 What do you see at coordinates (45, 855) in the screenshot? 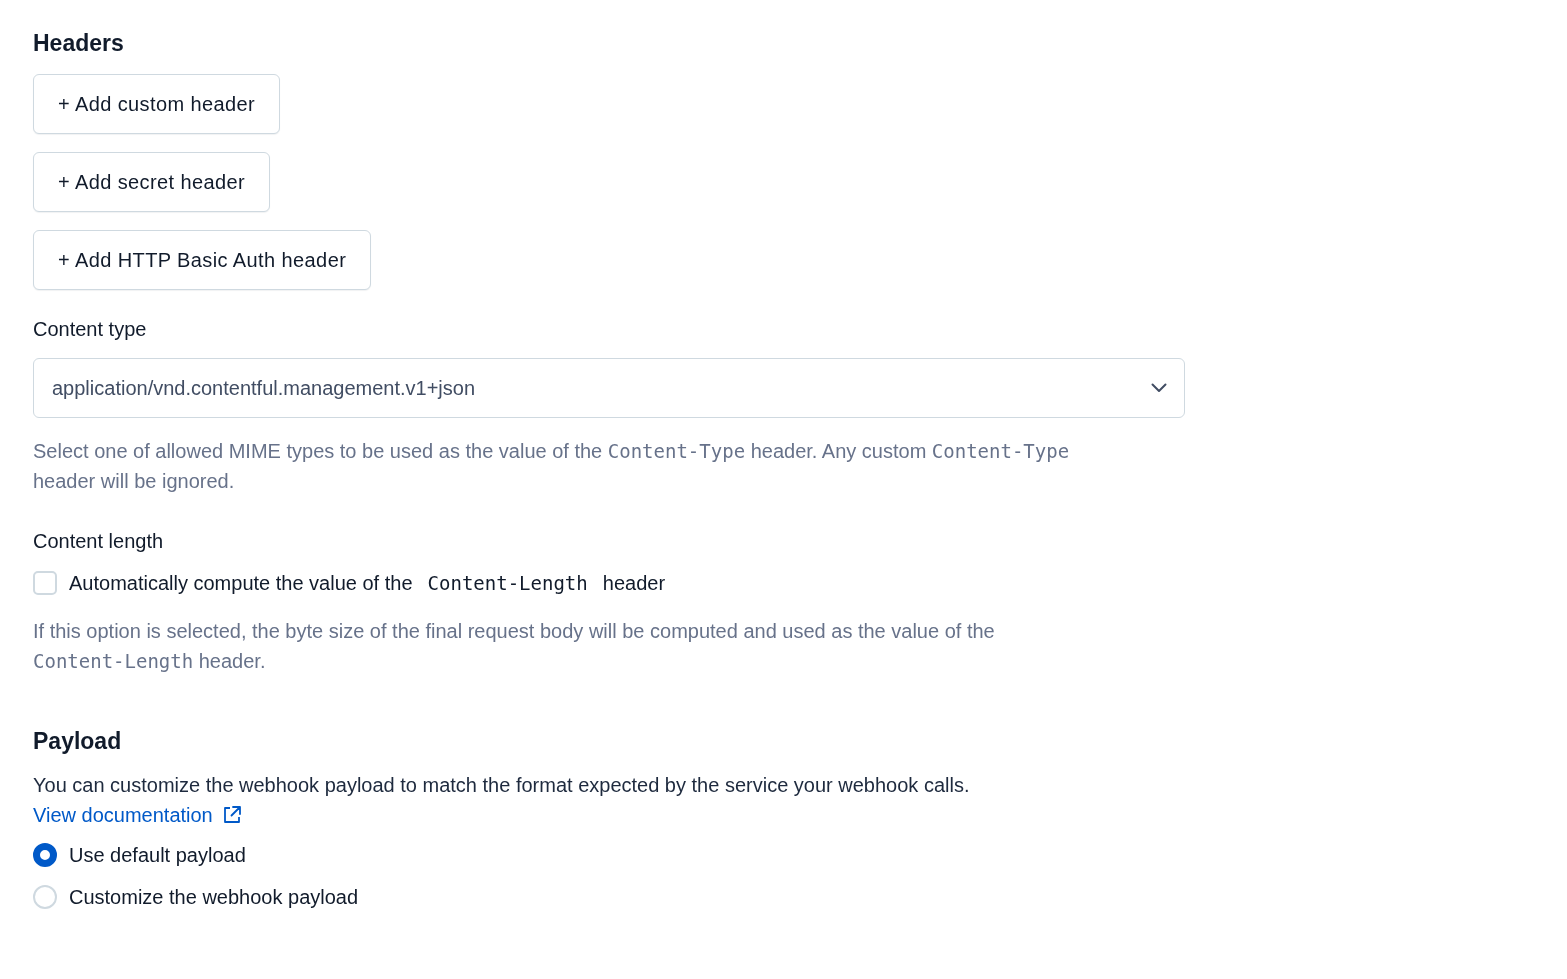
I see `radio-button` at bounding box center [45, 855].